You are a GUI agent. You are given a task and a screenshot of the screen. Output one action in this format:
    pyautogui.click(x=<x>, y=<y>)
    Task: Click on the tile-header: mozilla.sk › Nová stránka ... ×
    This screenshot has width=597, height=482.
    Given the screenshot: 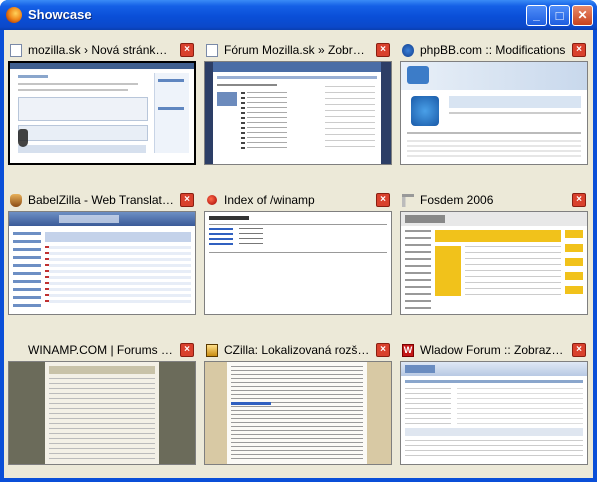 What is the action you would take?
    pyautogui.click(x=102, y=50)
    